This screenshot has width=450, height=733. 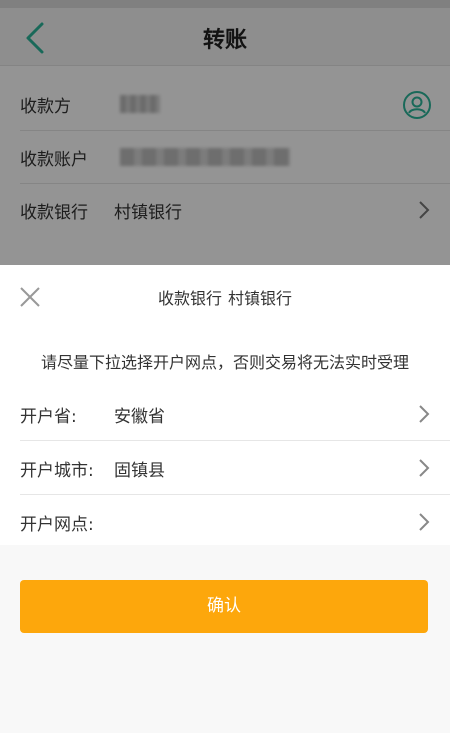 I want to click on city-row: 开户城市: 固镇县, so click(x=235, y=468).